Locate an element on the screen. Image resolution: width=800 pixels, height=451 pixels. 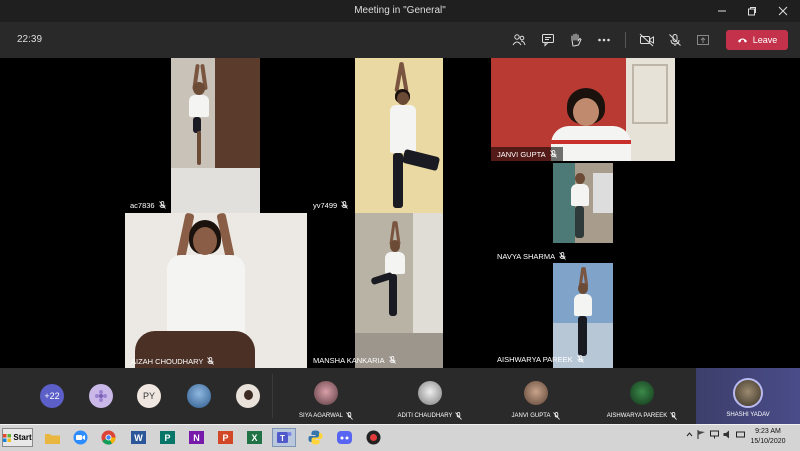
participant-card: ADITI CHAUDHARY is located at coordinates (430, 396).